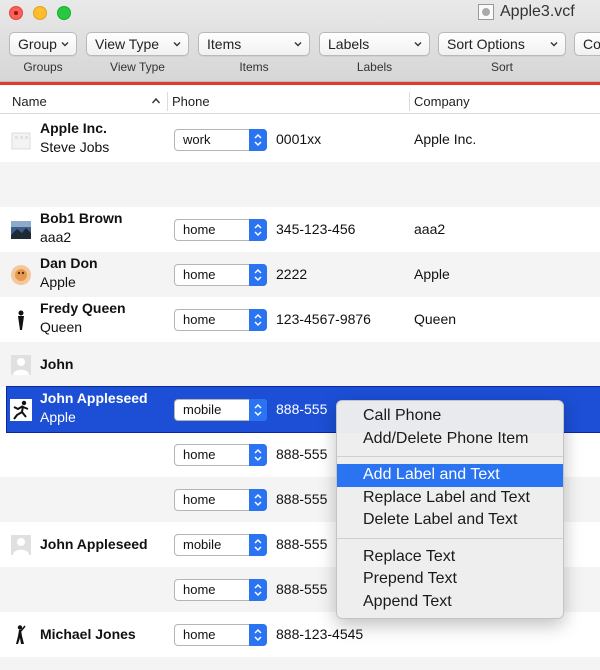 Image resolution: width=600 pixels, height=670 pixels. Describe the element at coordinates (316, 229) in the screenshot. I see `phone-number: 345-123-456` at that location.